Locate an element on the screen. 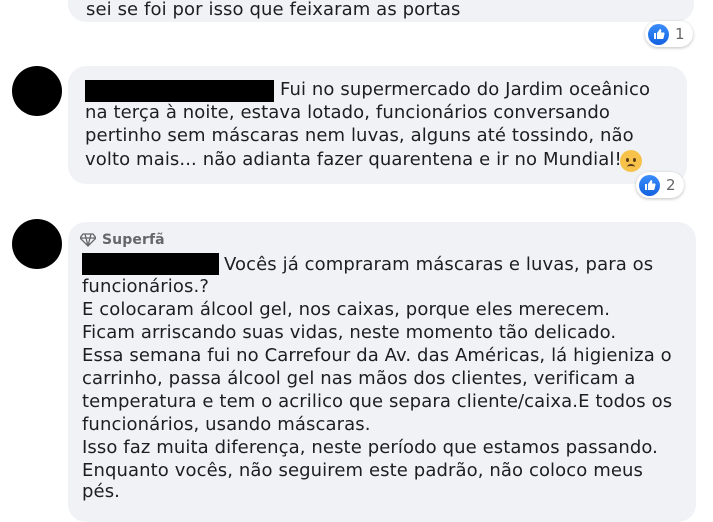 The width and height of the screenshot is (713, 522). comment-text: funcionários.? is located at coordinates (145, 286).